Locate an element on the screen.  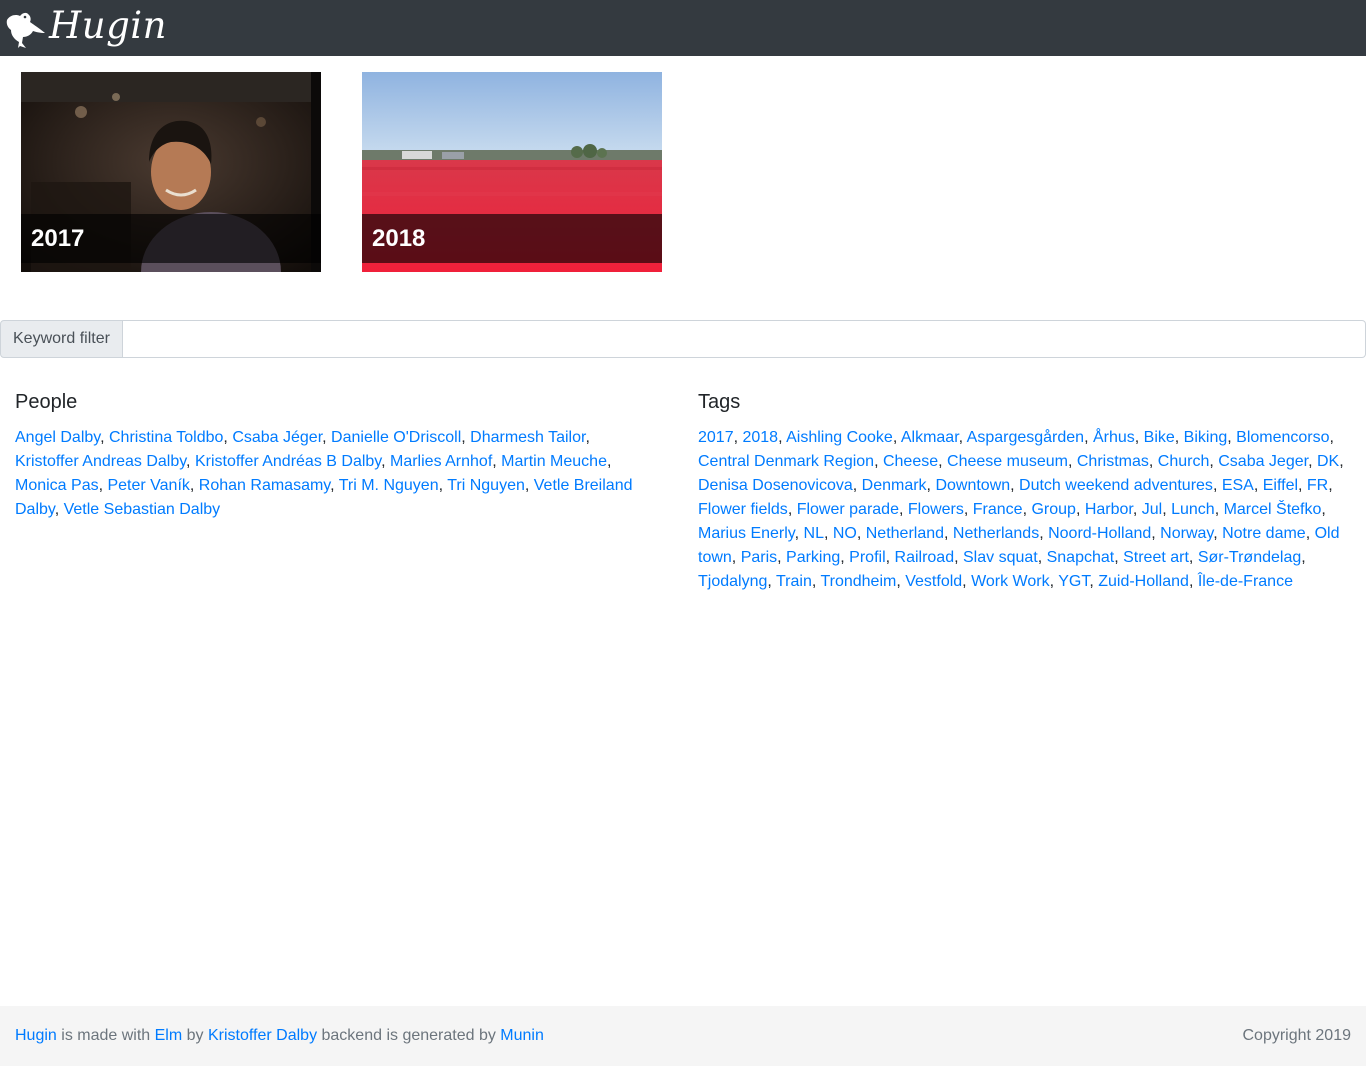
tag-link: Cheese is located at coordinates (910, 461).